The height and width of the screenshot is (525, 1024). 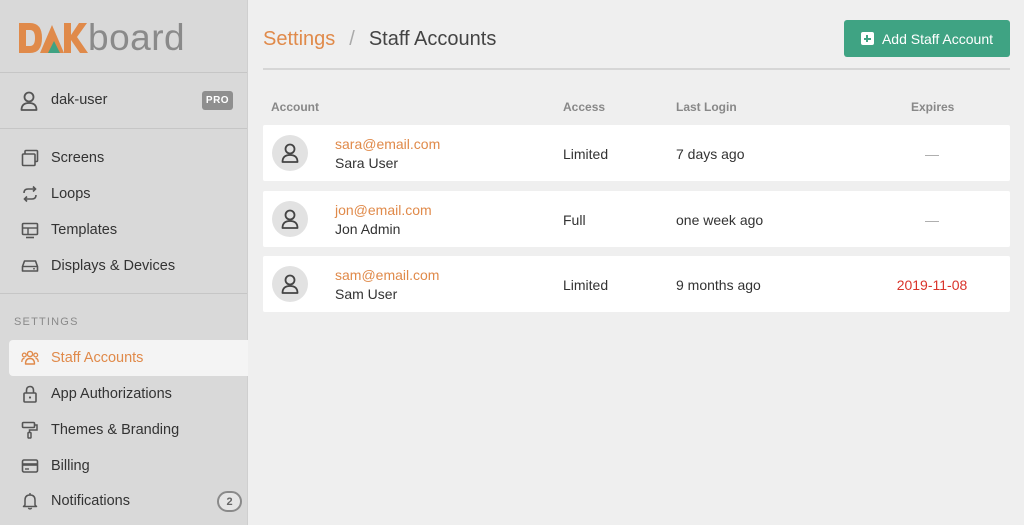 What do you see at coordinates (932, 285) in the screenshot?
I see `account-expires: 2019-11-08` at bounding box center [932, 285].